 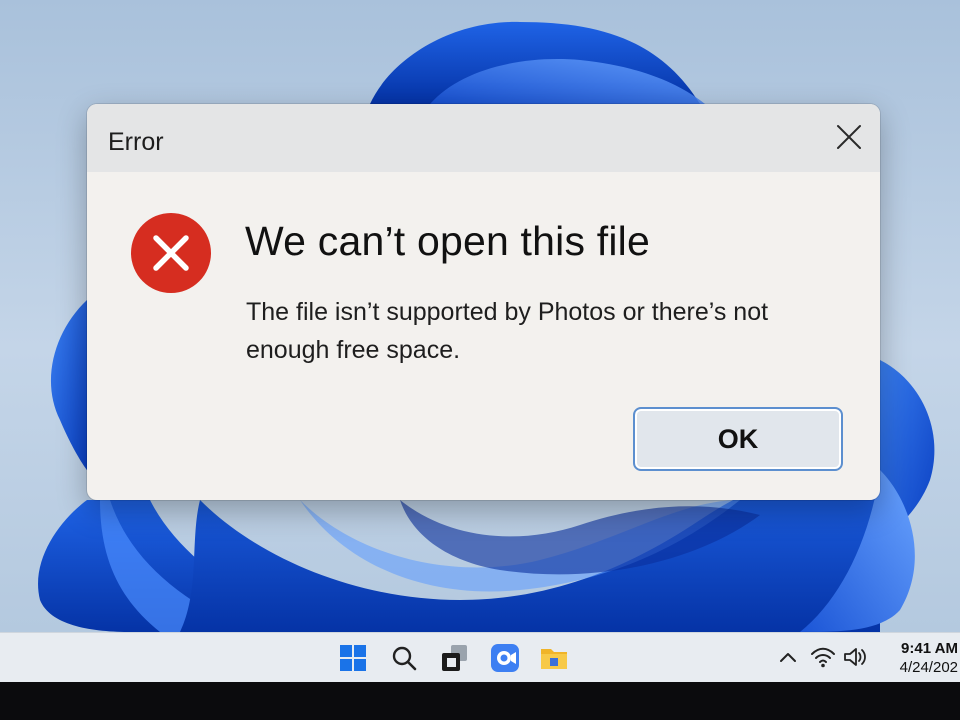 I want to click on close-icon, so click(x=849, y=137).